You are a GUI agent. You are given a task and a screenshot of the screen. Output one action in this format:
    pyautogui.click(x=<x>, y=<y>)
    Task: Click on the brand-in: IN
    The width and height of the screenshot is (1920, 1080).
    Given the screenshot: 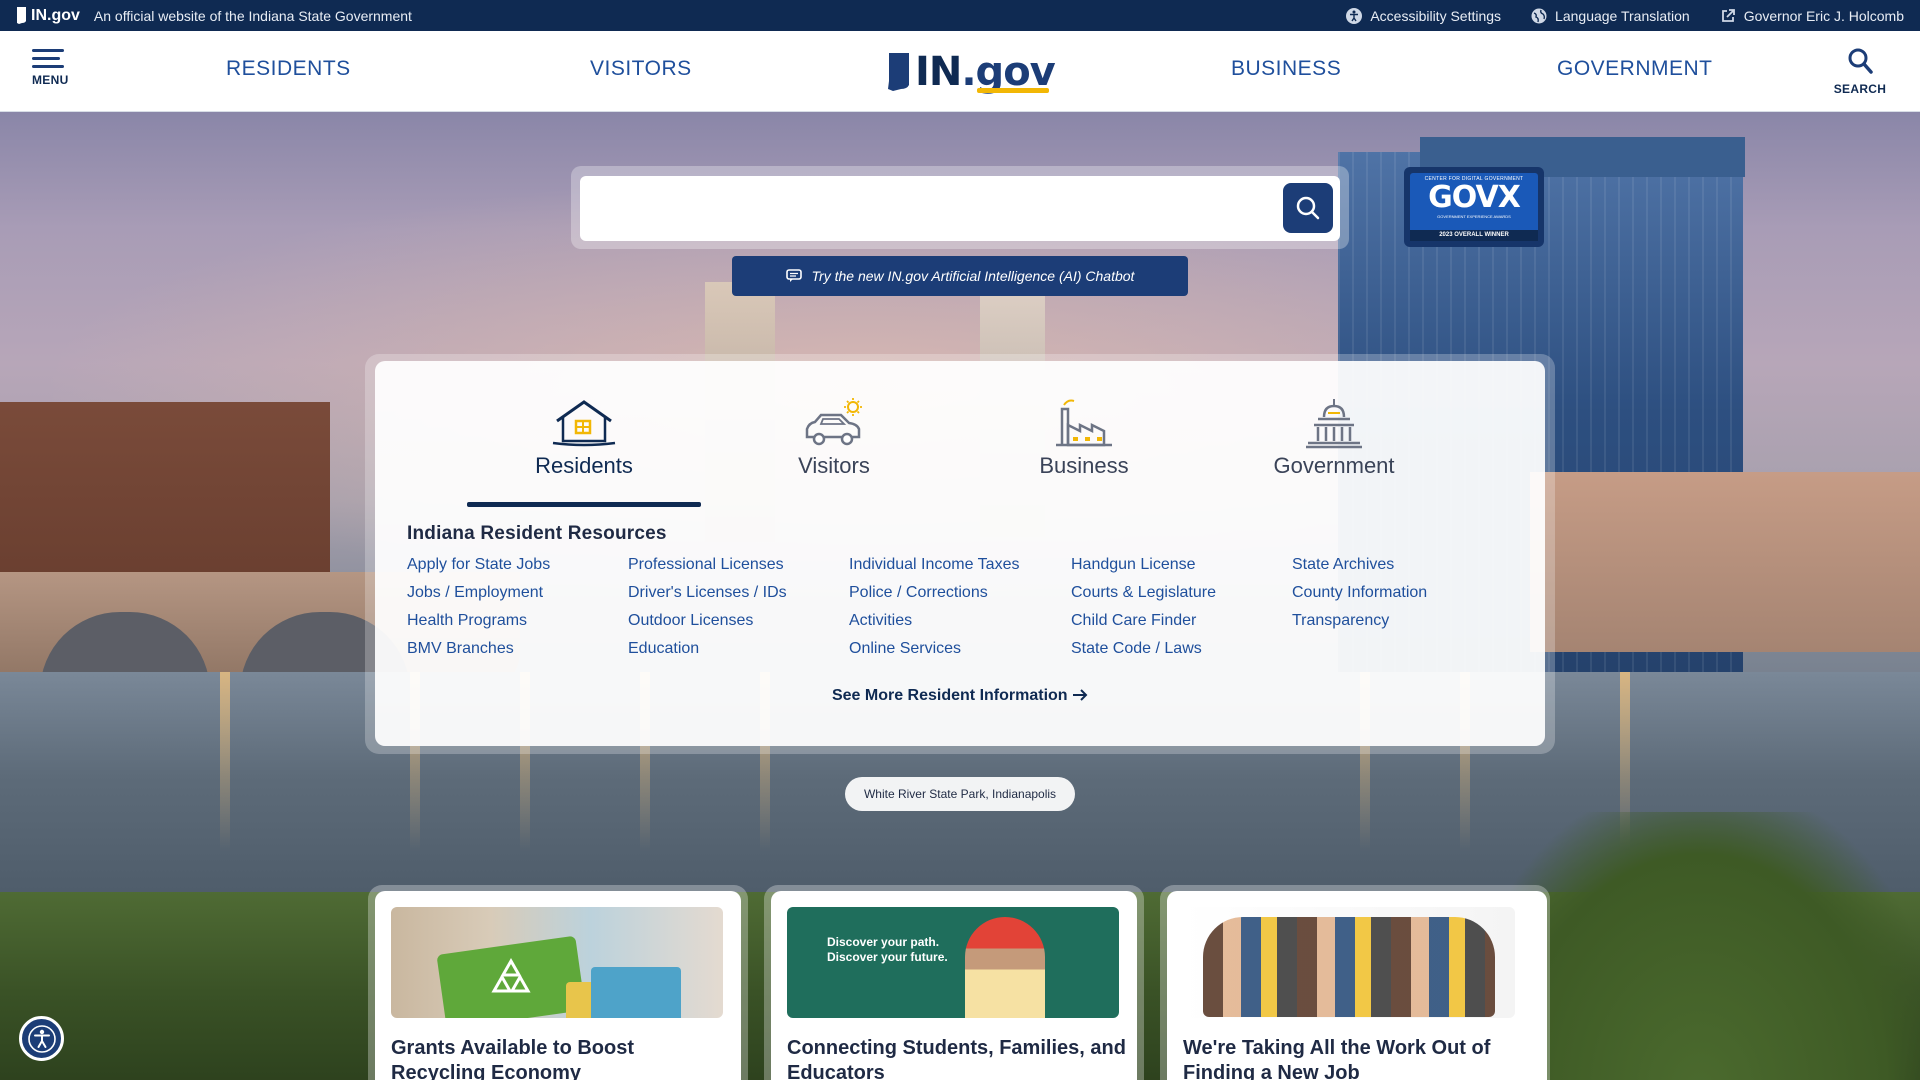 What is the action you would take?
    pyautogui.click(x=938, y=72)
    